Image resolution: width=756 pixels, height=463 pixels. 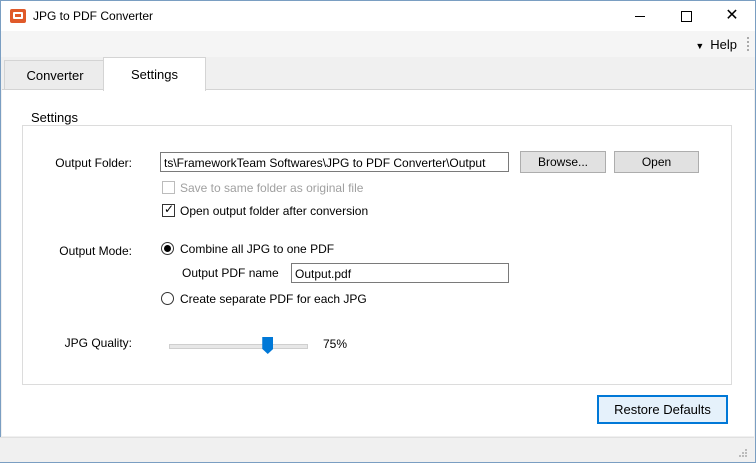 I want to click on minimize-button, so click(x=640, y=16).